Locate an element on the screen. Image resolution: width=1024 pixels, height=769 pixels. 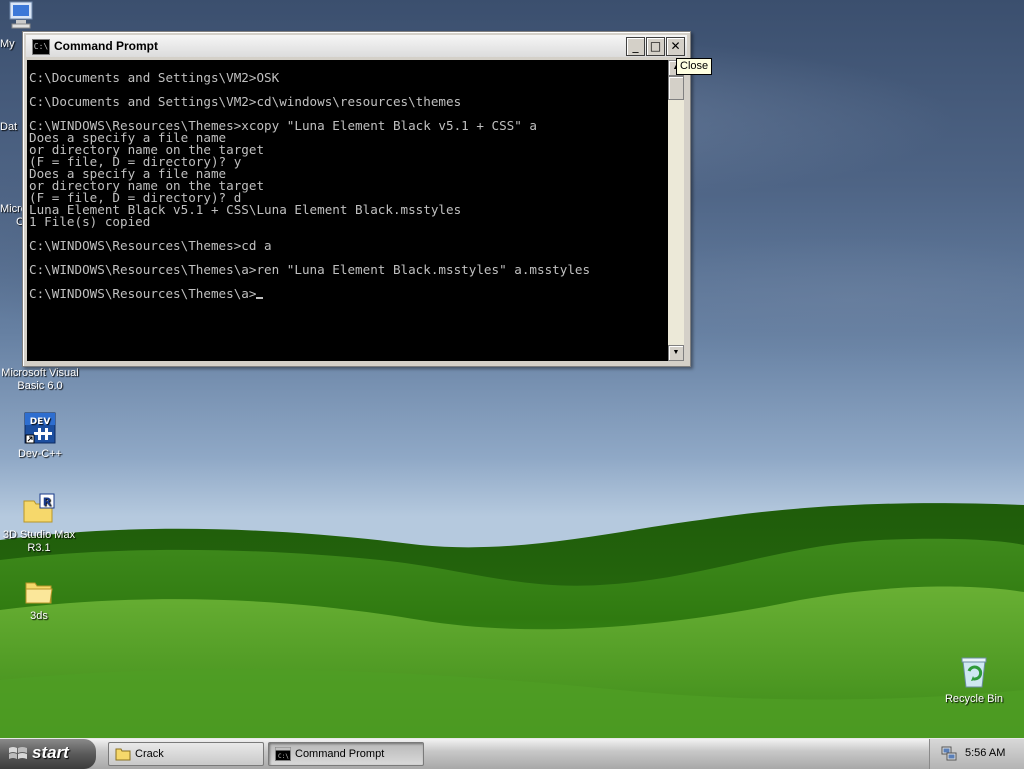
folder-shortcut-icon: R is located at coordinates (39, 508).